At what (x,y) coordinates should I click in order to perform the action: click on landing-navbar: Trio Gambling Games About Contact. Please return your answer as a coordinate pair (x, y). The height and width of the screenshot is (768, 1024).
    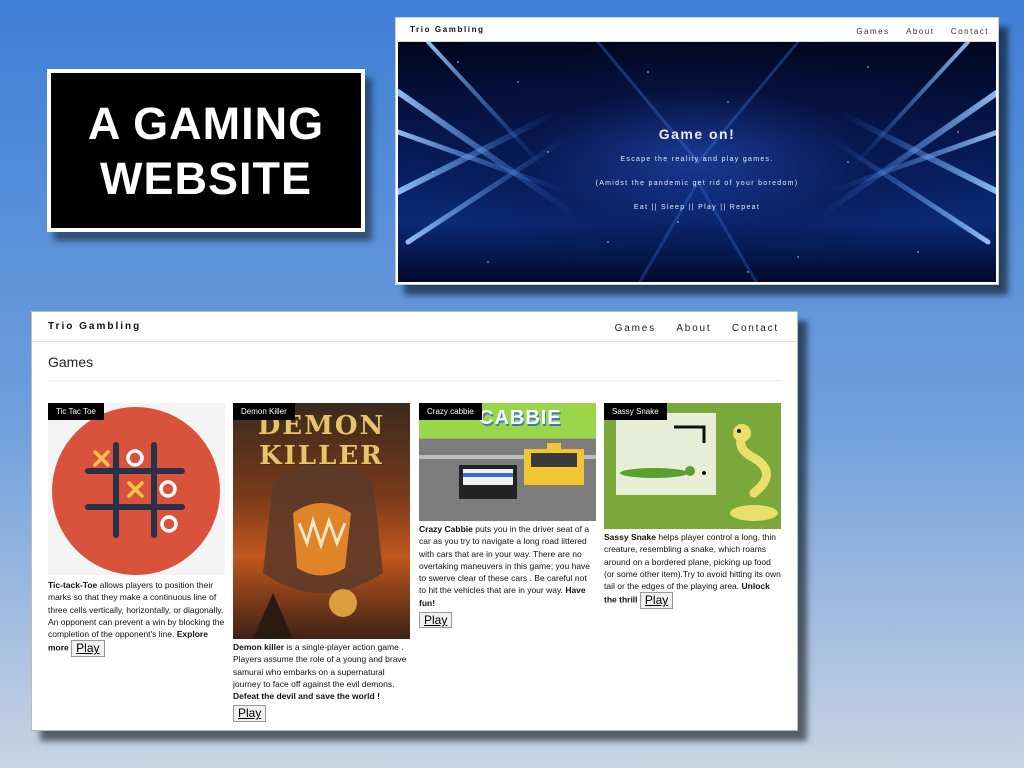
    Looking at the image, I should click on (697, 30).